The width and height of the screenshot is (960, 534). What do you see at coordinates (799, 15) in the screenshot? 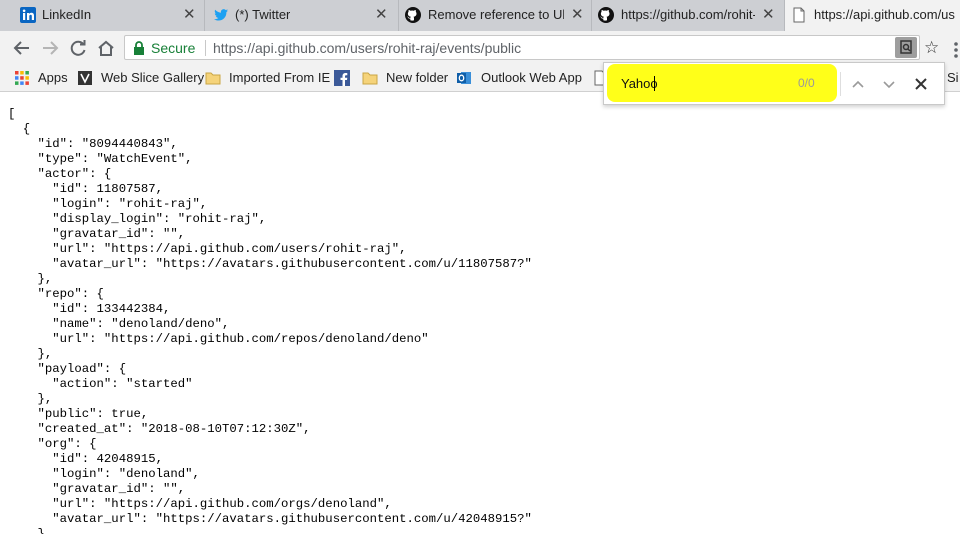
I see `page-icon` at bounding box center [799, 15].